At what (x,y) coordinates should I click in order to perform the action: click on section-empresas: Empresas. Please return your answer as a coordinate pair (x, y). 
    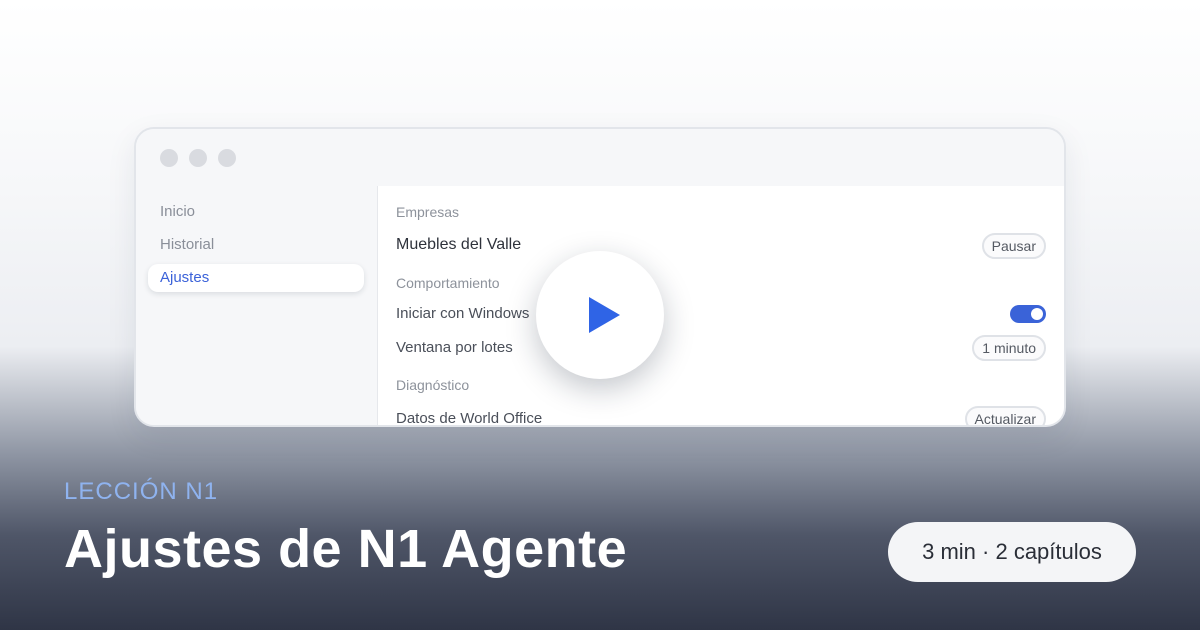
    Looking at the image, I should click on (428, 212).